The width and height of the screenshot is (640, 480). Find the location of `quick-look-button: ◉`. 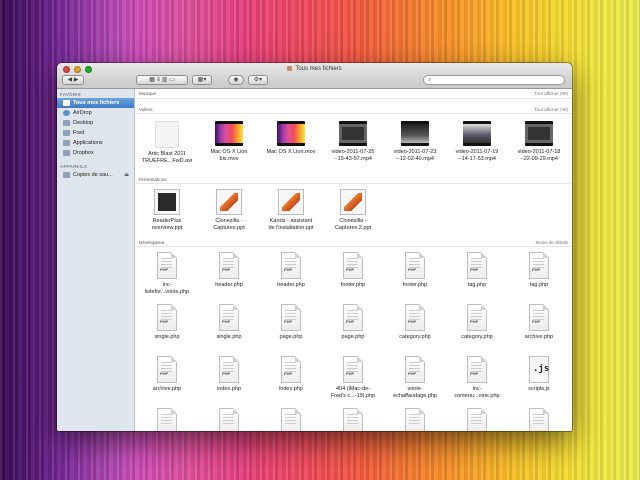

quick-look-button: ◉ is located at coordinates (236, 80).